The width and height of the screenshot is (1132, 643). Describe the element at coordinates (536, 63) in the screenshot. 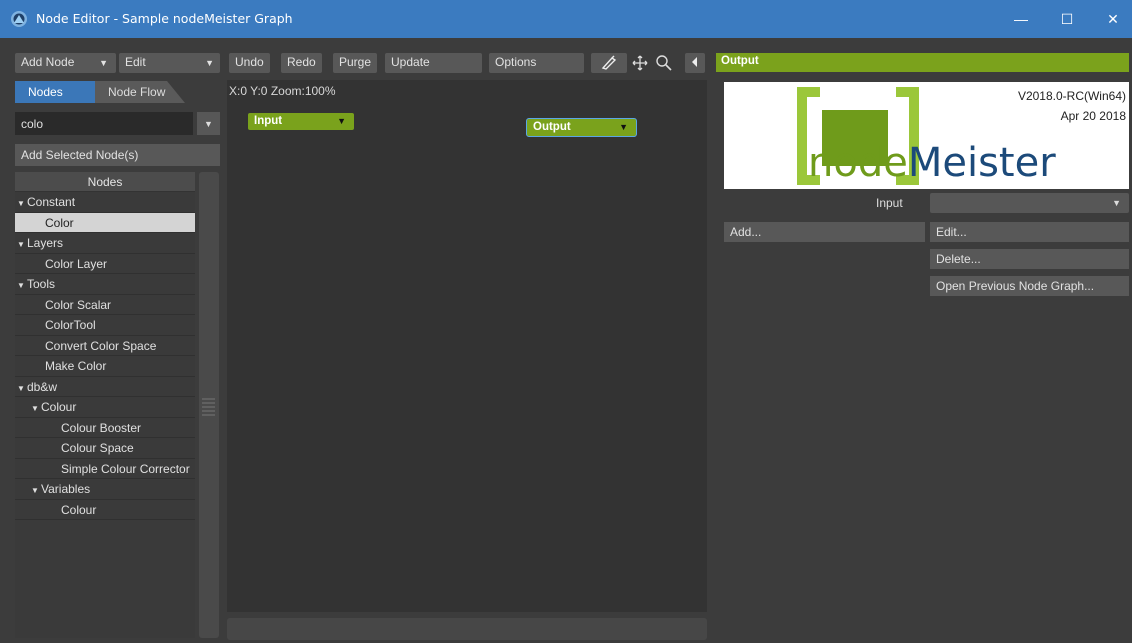

I see `options-button: Options` at that location.